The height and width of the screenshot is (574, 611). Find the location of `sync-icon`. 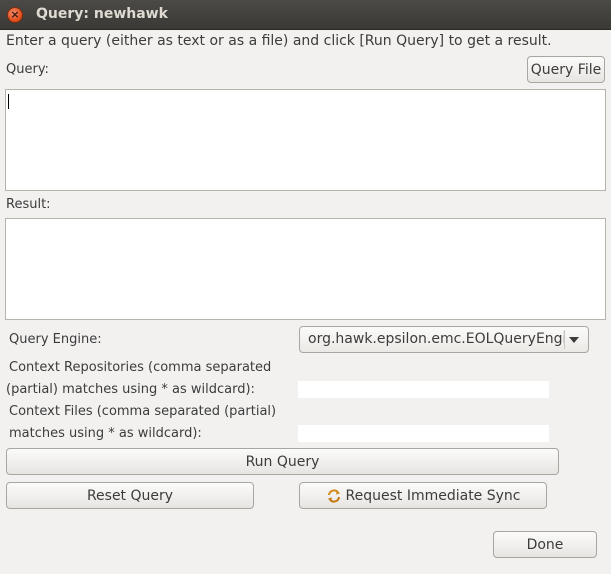

sync-icon is located at coordinates (333, 495).